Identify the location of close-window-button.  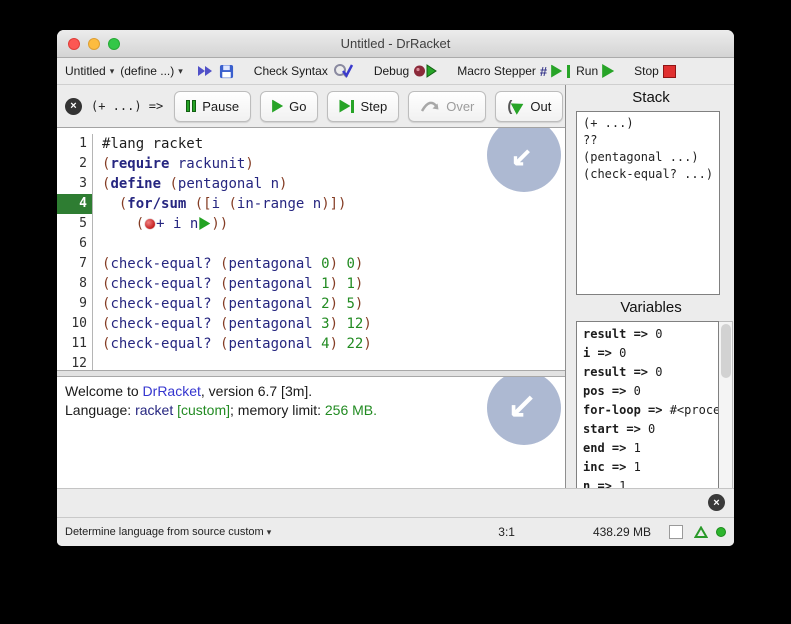
(74, 43).